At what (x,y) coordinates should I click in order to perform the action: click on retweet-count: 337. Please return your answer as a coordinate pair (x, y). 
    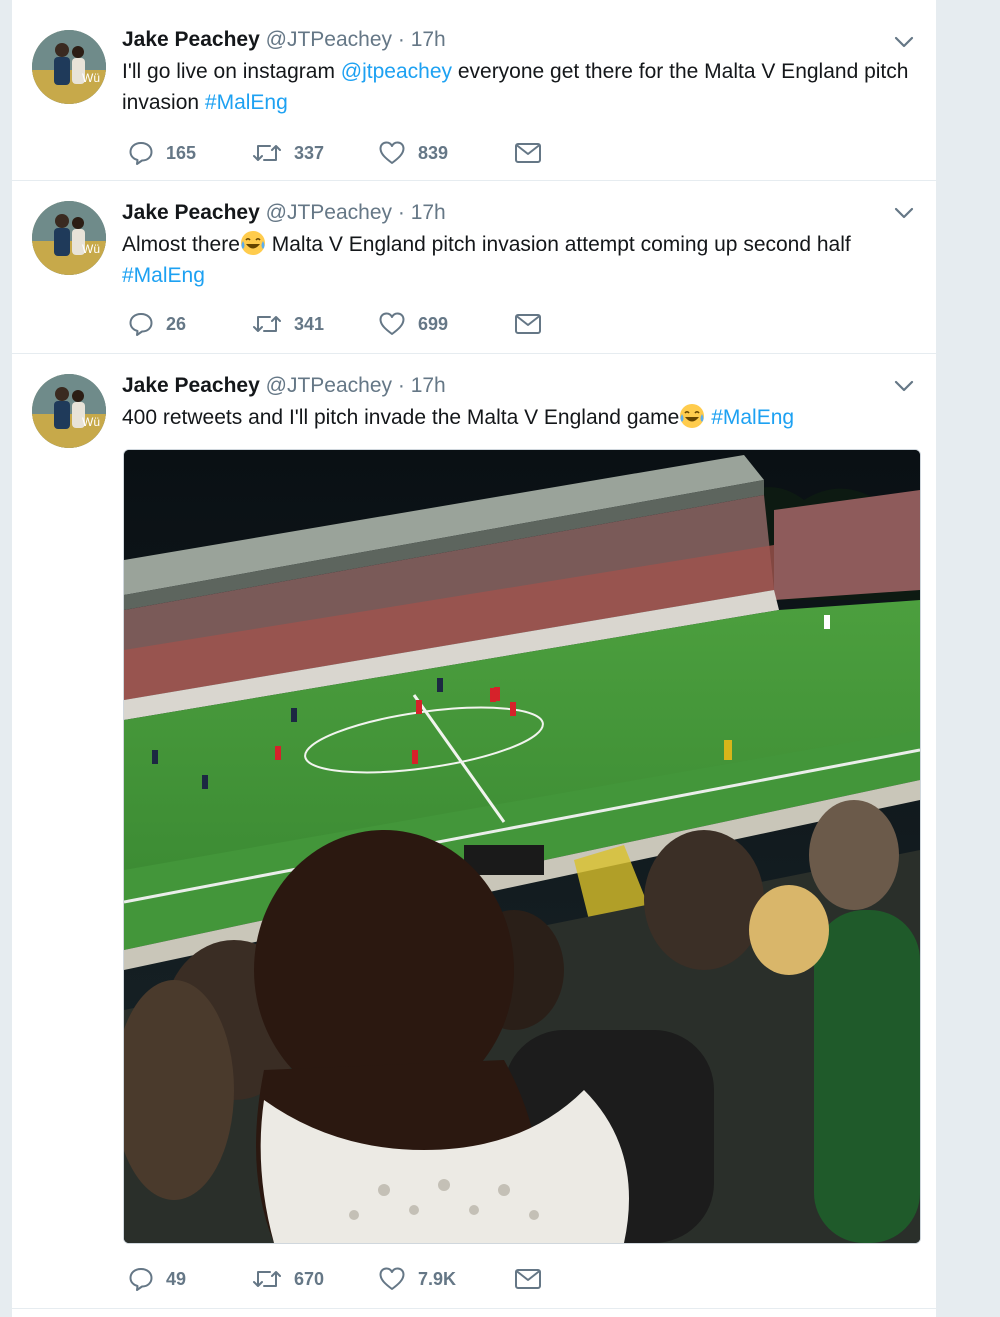
    Looking at the image, I should click on (309, 152).